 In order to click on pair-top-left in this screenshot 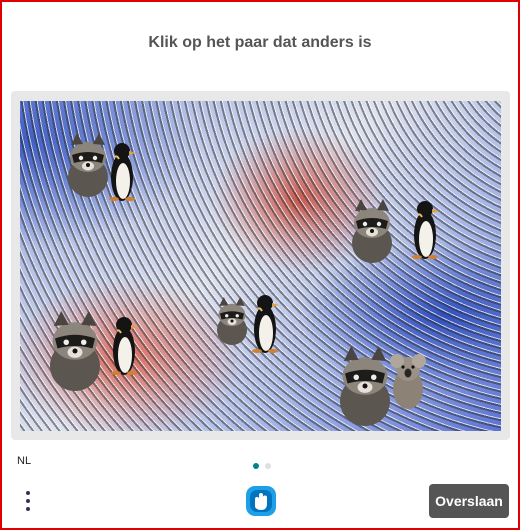, I will do `click(102, 167)`.